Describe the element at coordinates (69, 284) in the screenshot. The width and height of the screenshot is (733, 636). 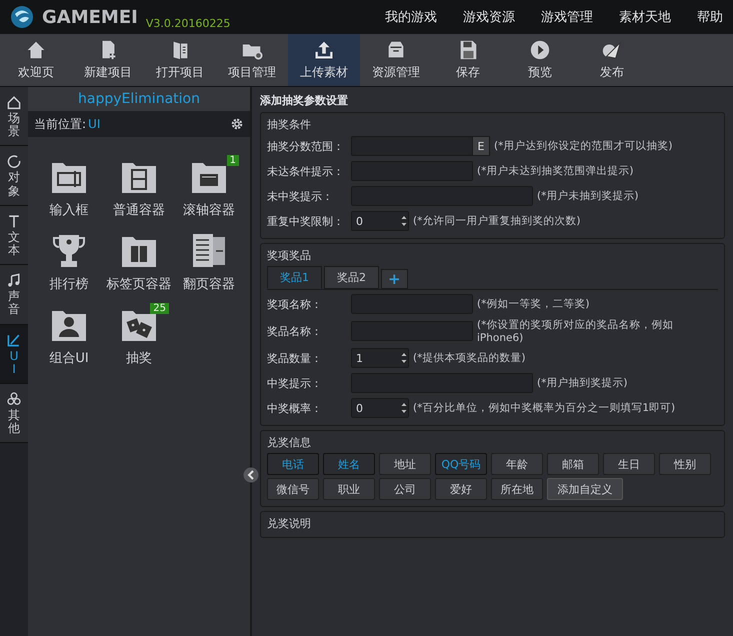
I see `component-label: 排行榜` at that location.